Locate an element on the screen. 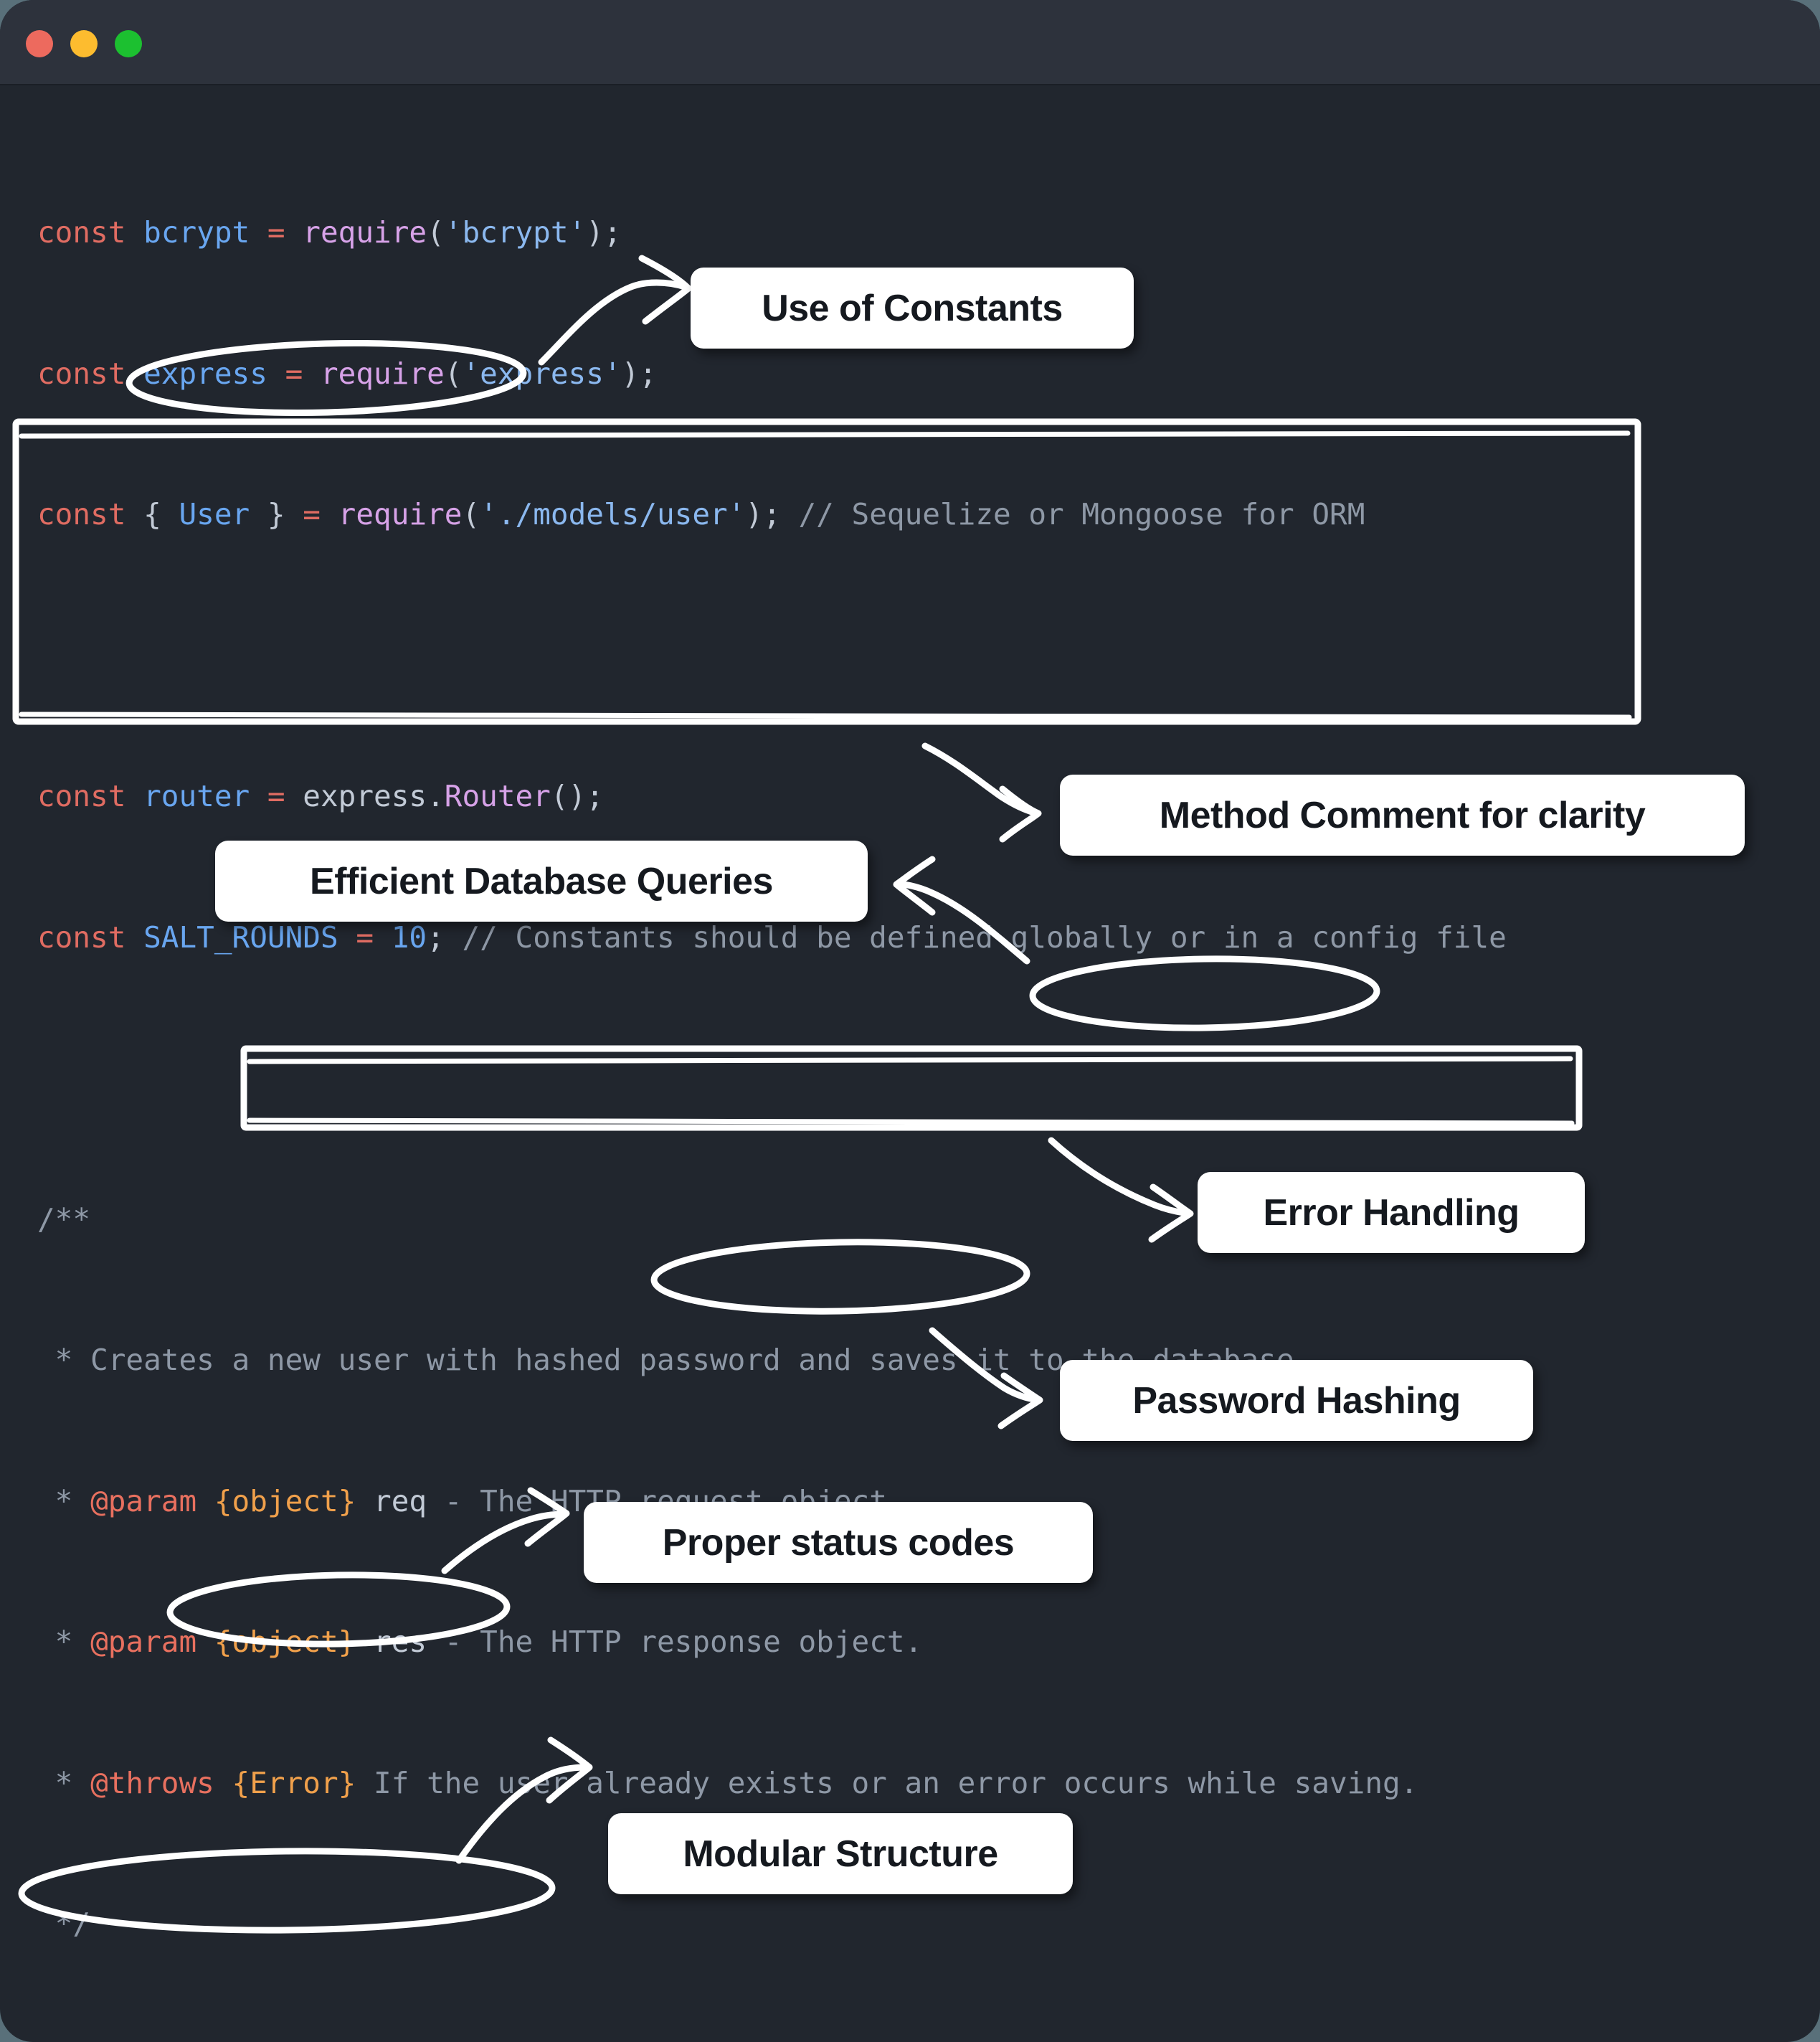 This screenshot has height=2042, width=1820. callout-label: Method Comment for clarity is located at coordinates (1402, 815).